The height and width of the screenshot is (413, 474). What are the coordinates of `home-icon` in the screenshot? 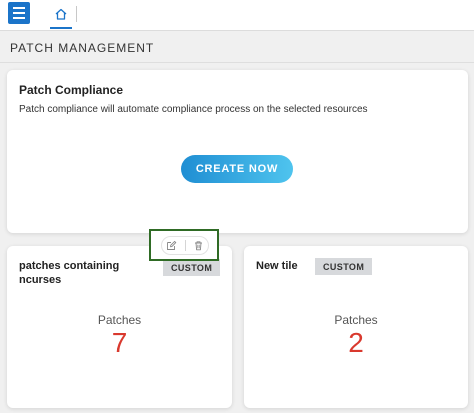 It's located at (61, 14).